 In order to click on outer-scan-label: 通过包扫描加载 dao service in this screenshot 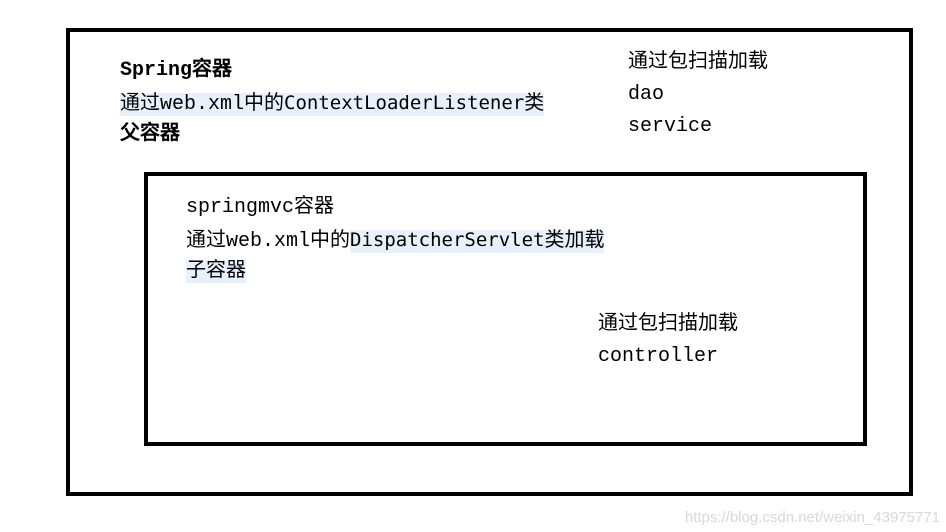, I will do `click(698, 95)`.